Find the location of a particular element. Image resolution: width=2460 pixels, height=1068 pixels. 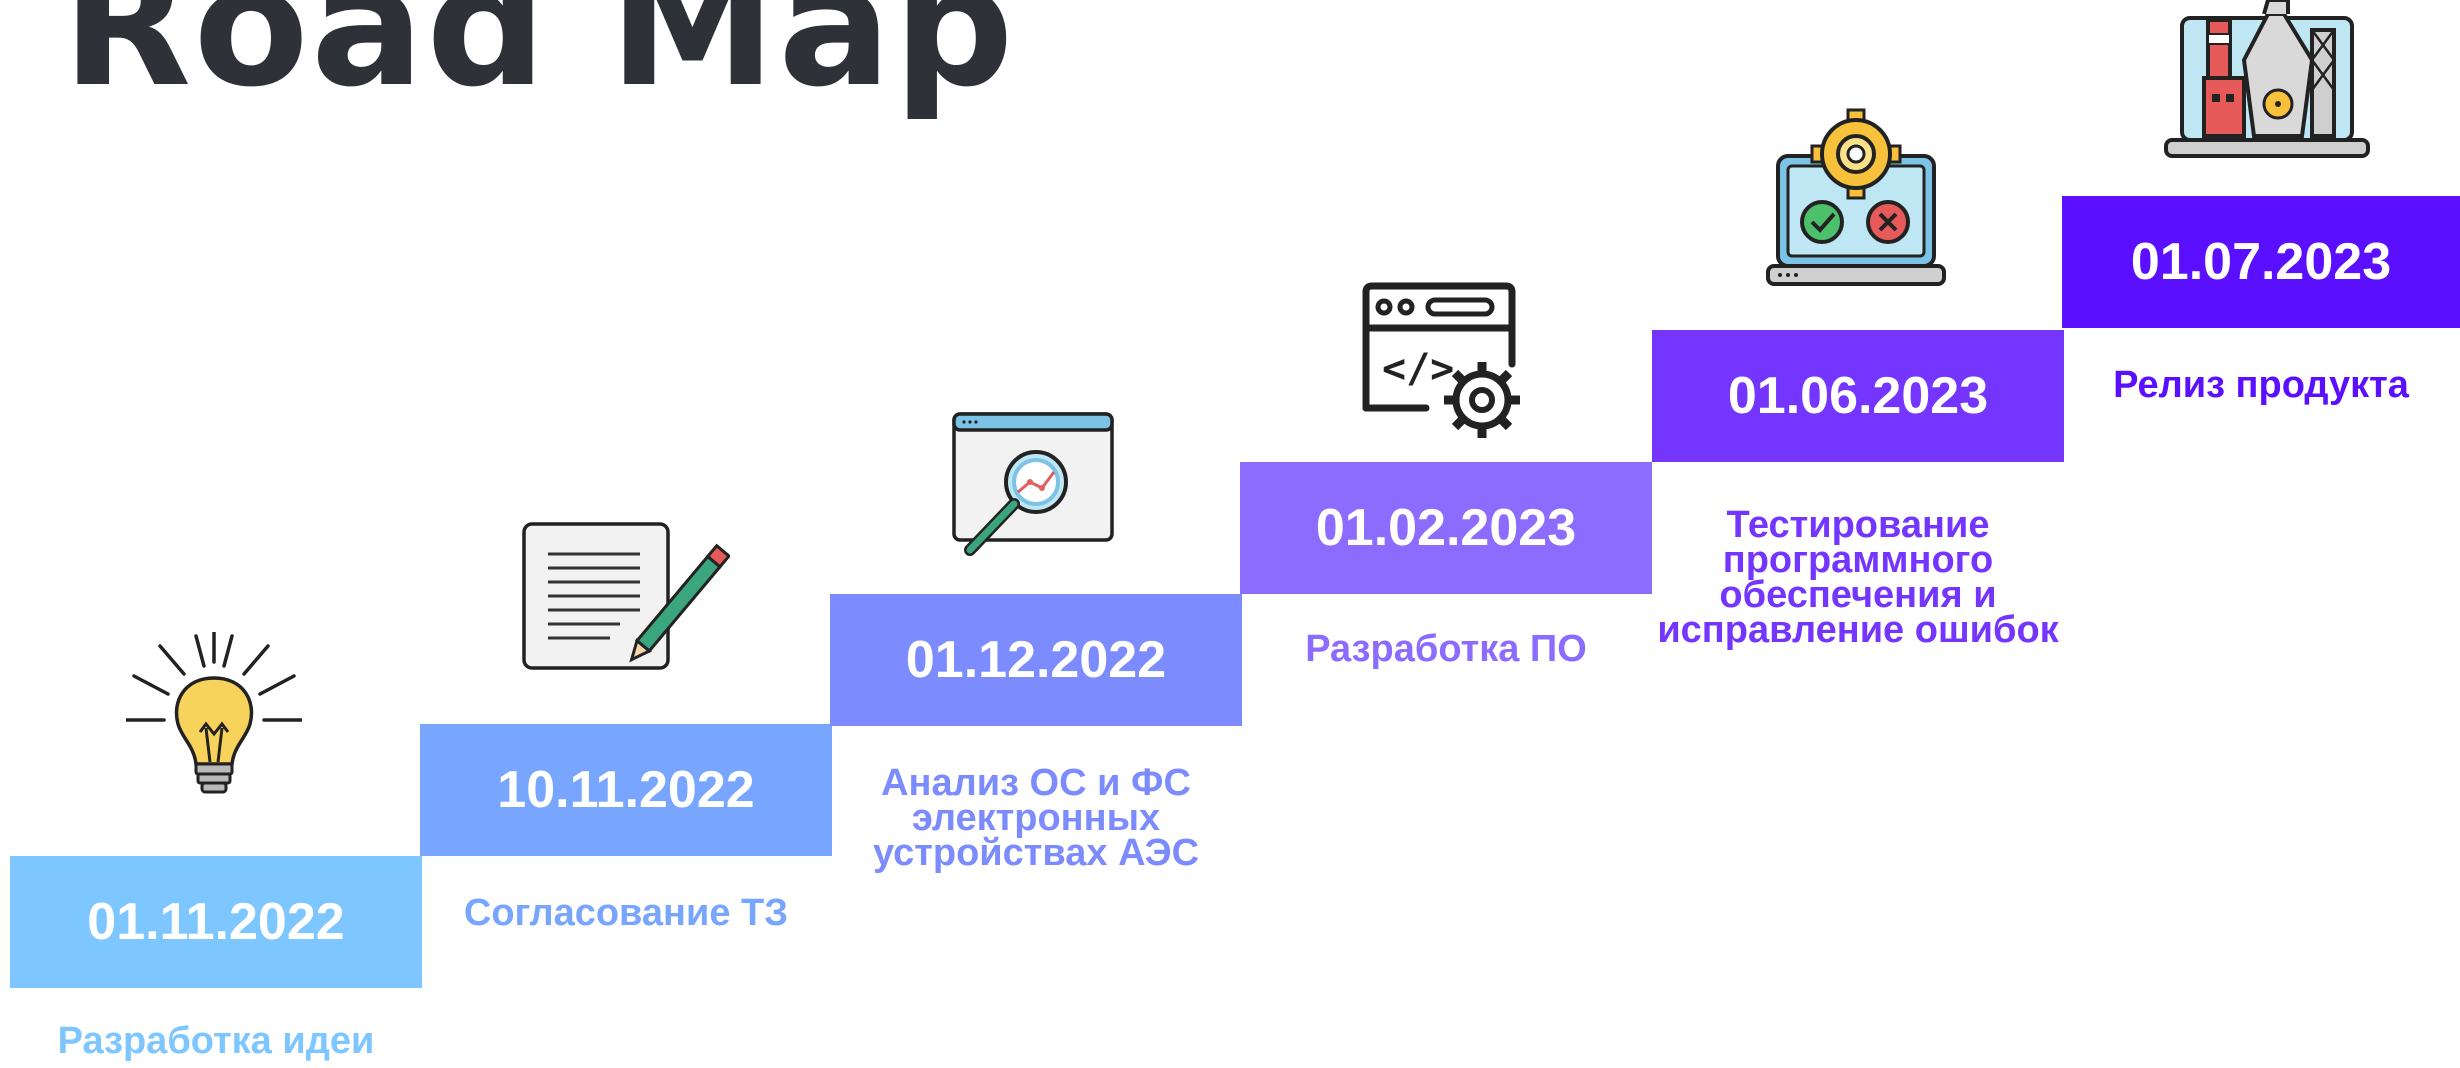

milestone-date-5: 01.06.2023 is located at coordinates (1858, 396).